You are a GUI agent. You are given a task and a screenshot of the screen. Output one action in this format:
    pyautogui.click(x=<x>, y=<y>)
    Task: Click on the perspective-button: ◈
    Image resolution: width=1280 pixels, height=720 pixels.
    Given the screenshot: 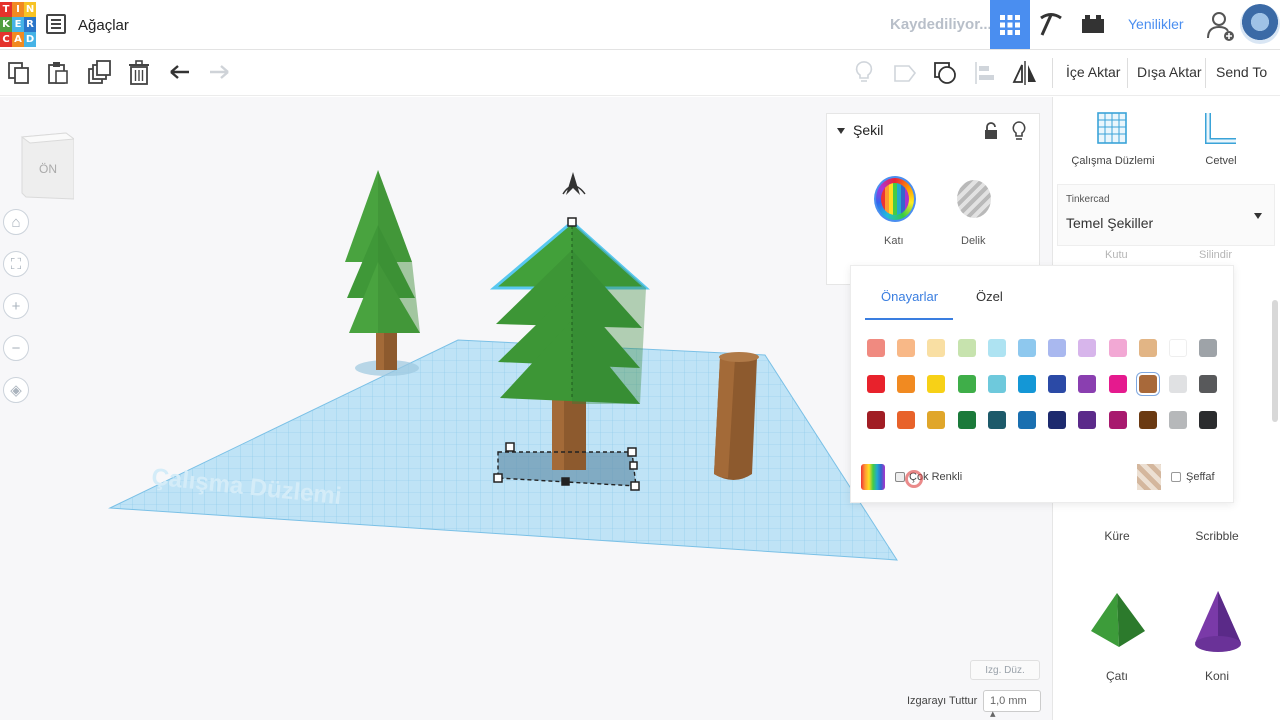 What is the action you would take?
    pyautogui.click(x=16, y=390)
    